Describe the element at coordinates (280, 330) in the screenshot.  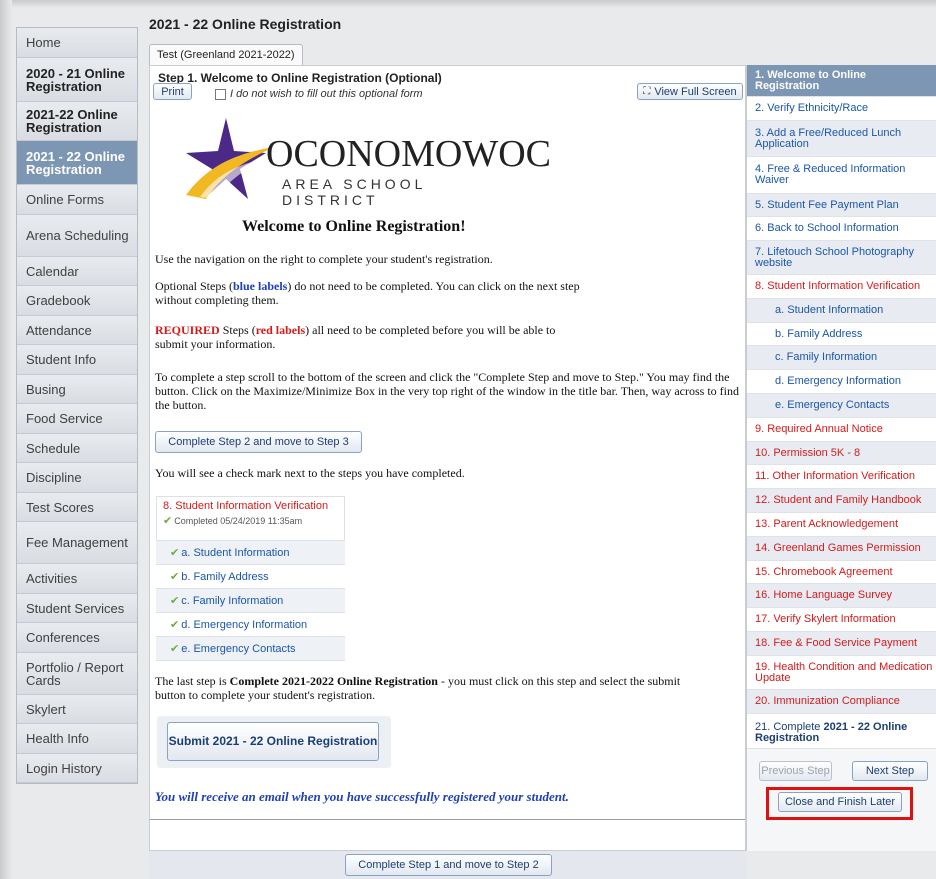
I see `red-labels-text: red labels` at that location.